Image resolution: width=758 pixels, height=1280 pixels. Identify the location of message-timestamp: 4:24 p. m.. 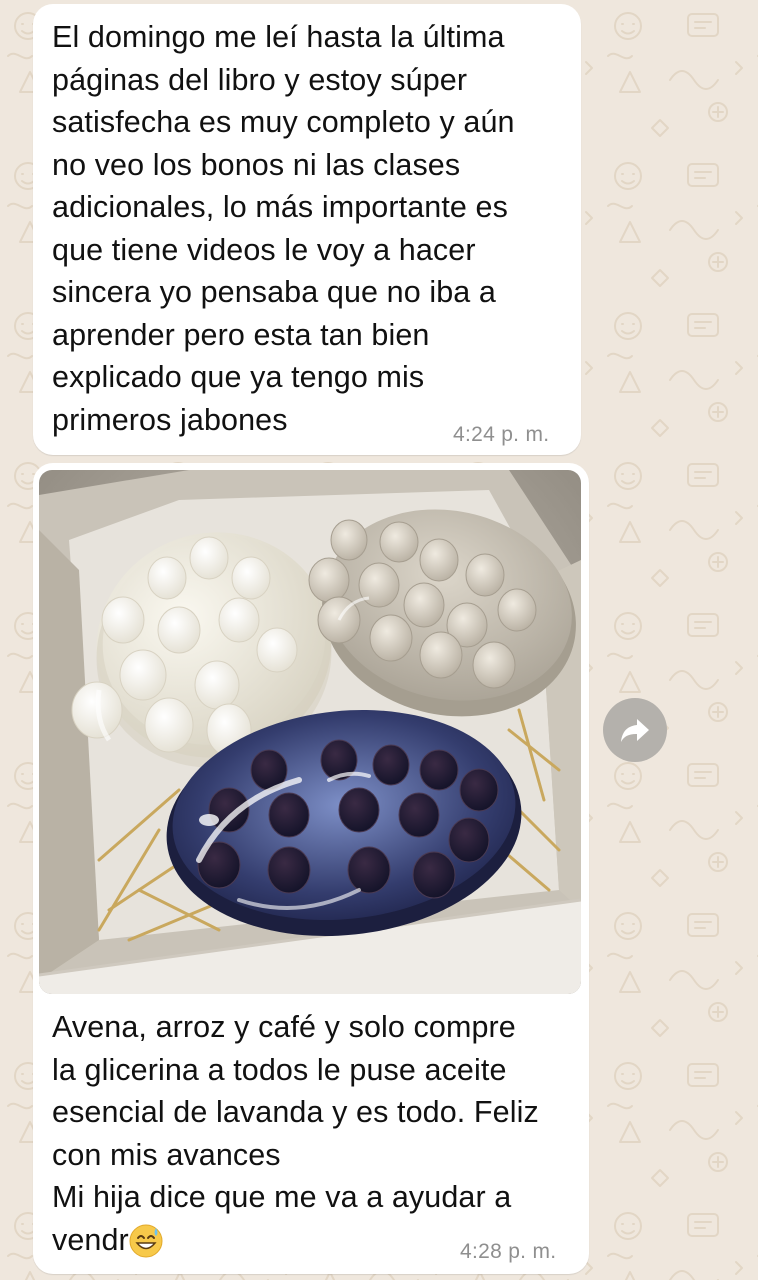
(501, 434).